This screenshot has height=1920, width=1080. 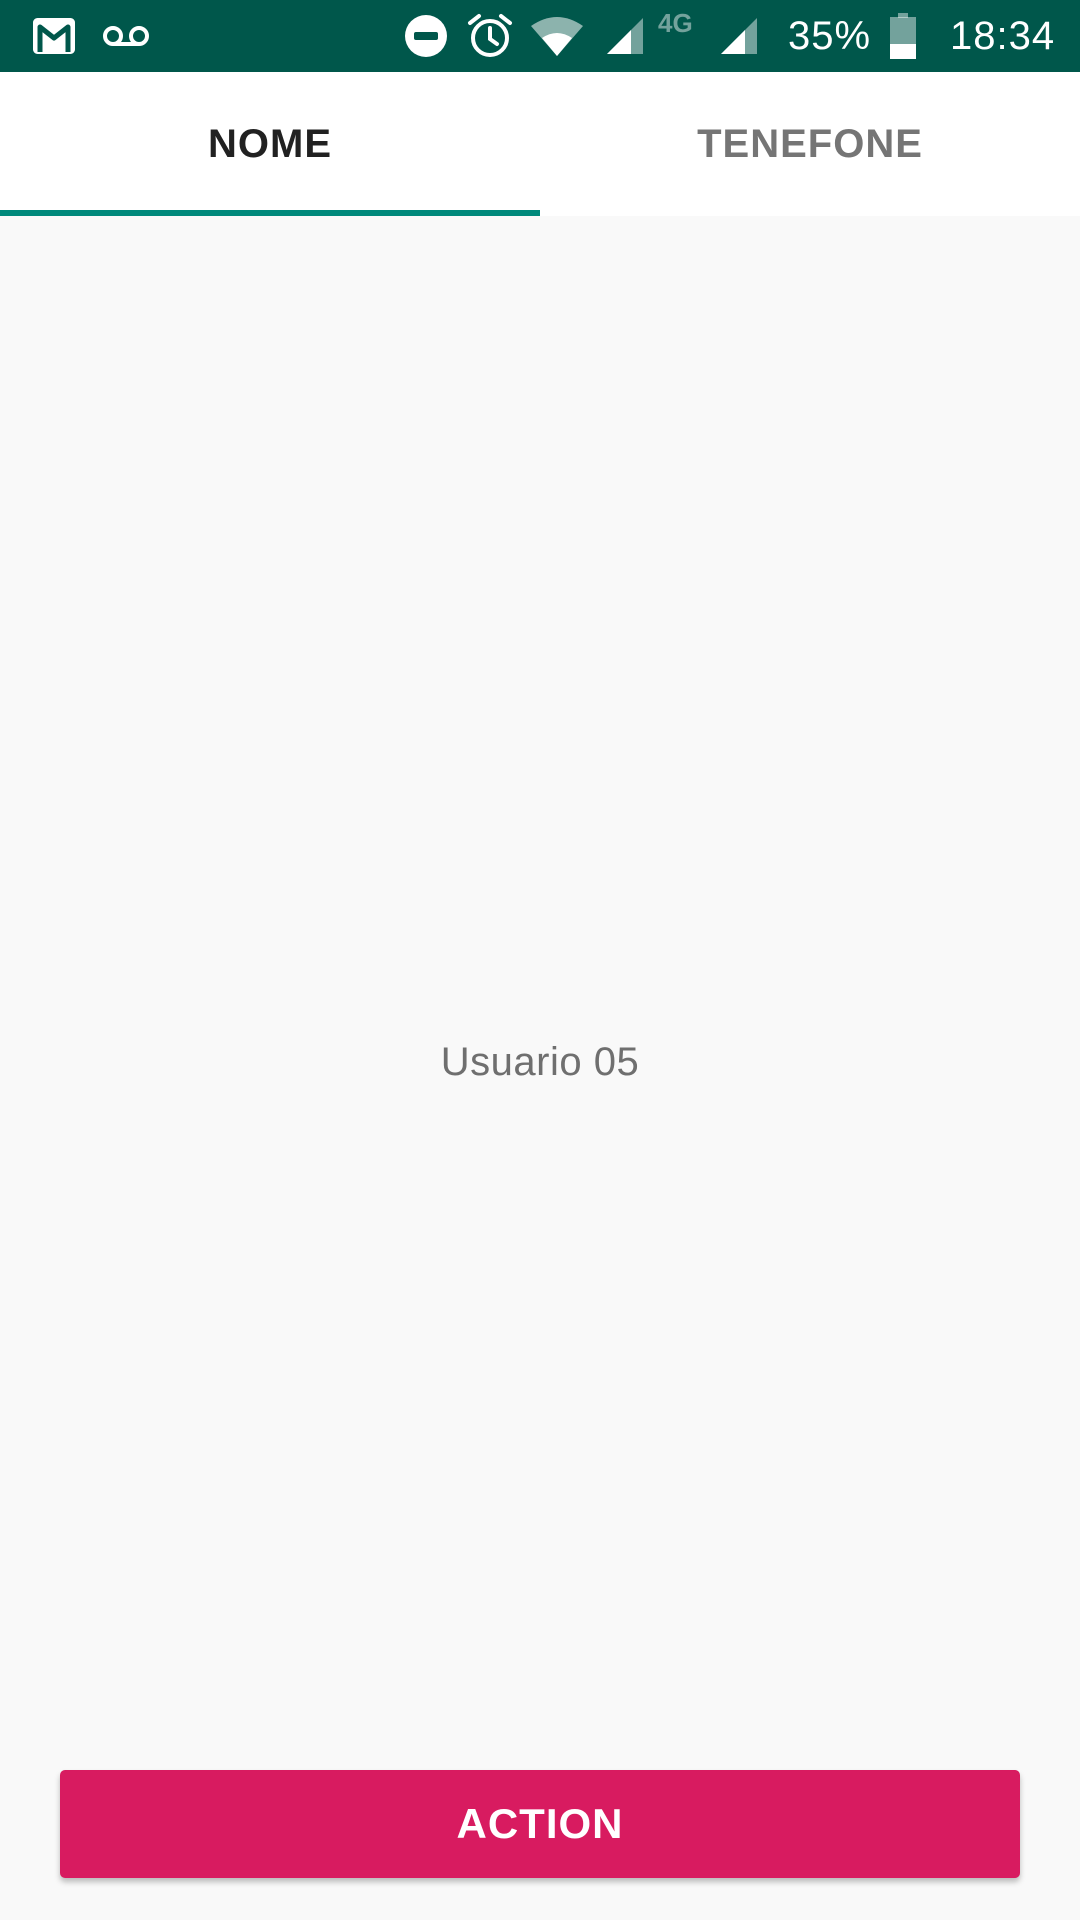 I want to click on action-button-label: ACTION, so click(x=540, y=1823).